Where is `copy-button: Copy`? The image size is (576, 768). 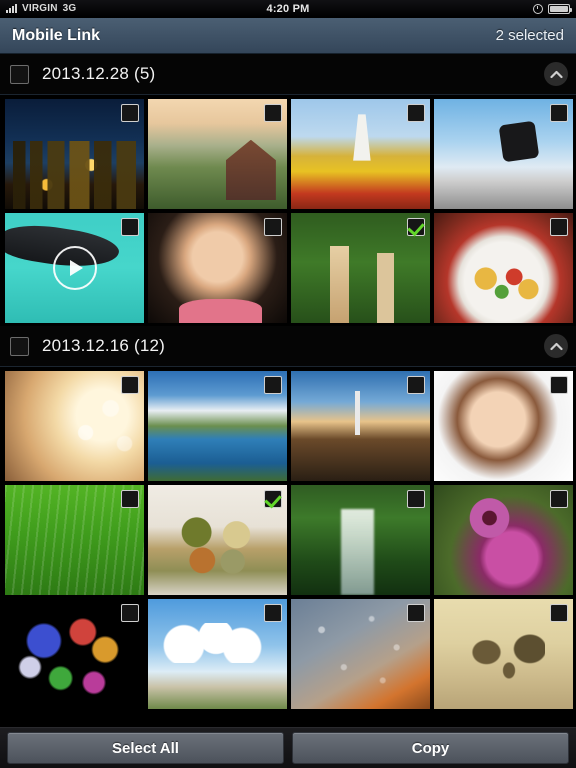
copy-button: Copy is located at coordinates (430, 748).